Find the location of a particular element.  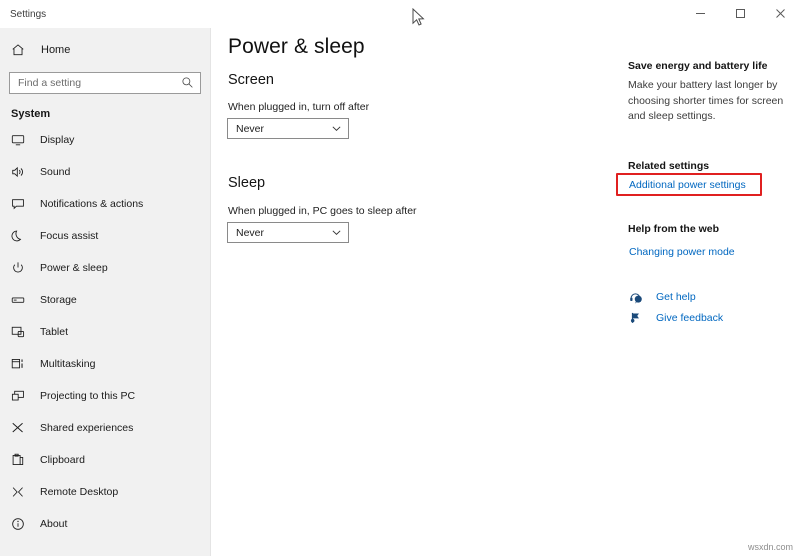

get-help-link: Get help is located at coordinates (661, 297).